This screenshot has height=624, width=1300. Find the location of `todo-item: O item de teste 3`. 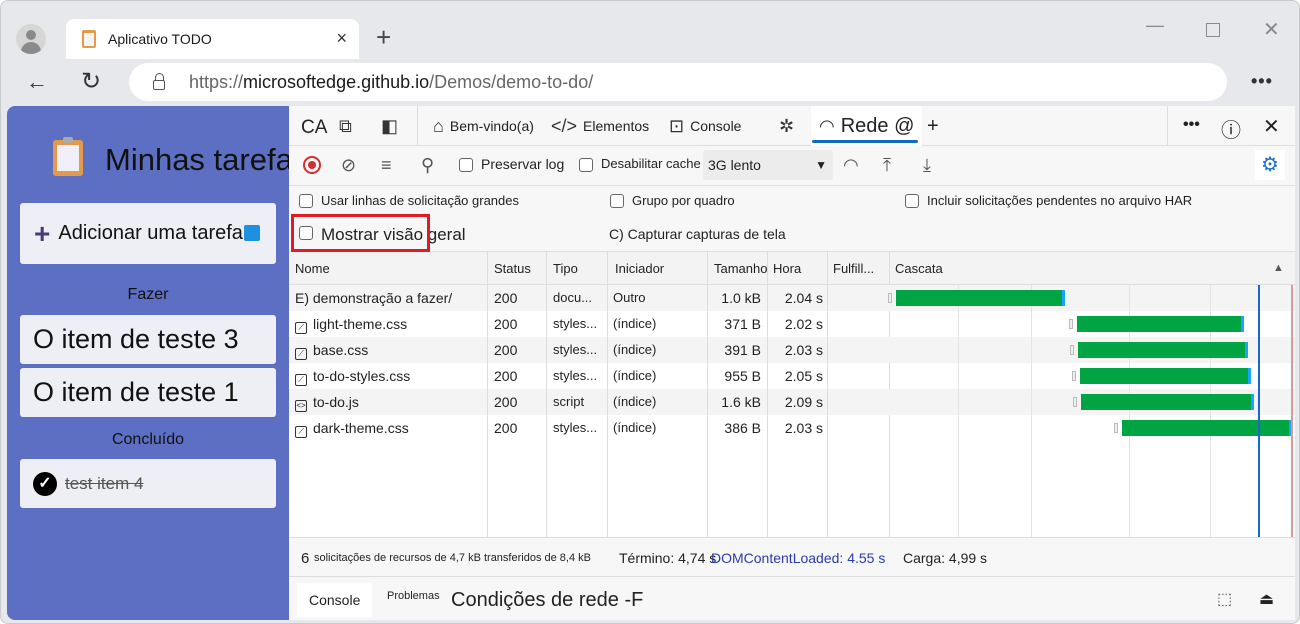

todo-item: O item de teste 3 is located at coordinates (148, 339).